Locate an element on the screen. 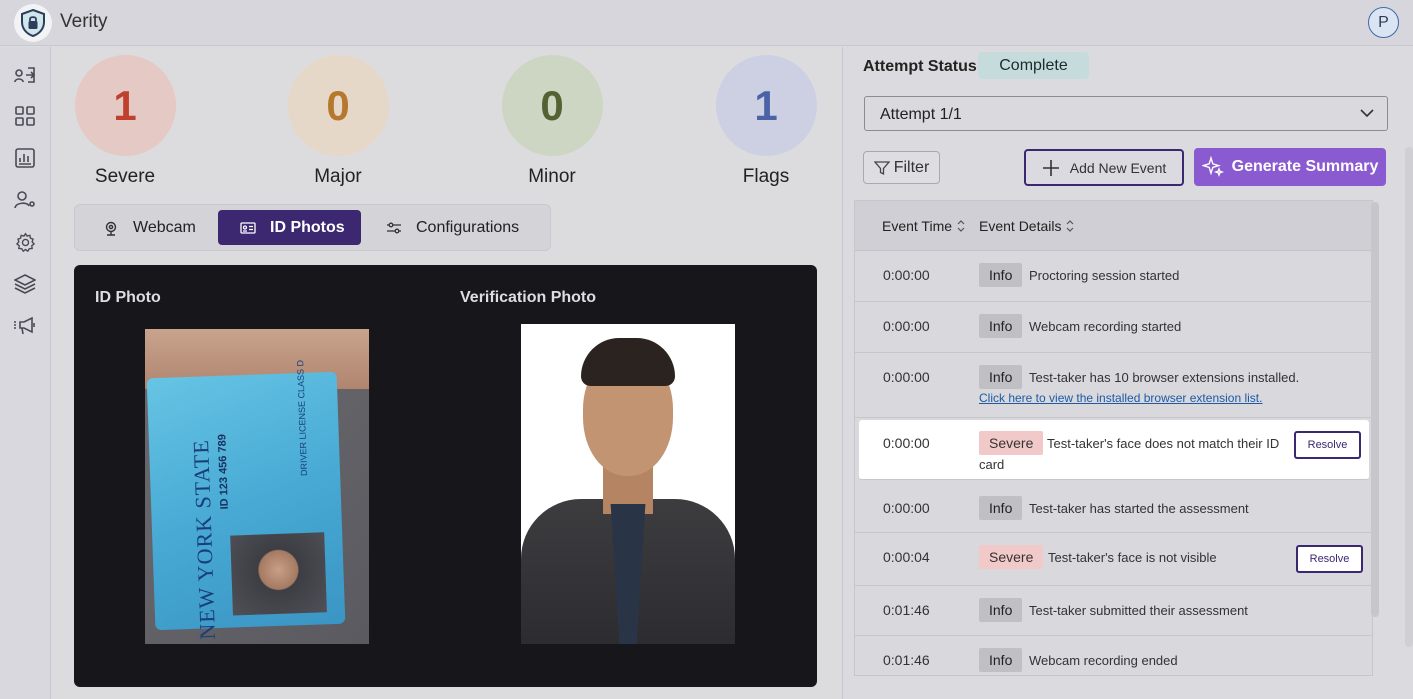 This screenshot has width=1413, height=699. id-card-icon is located at coordinates (248, 228).